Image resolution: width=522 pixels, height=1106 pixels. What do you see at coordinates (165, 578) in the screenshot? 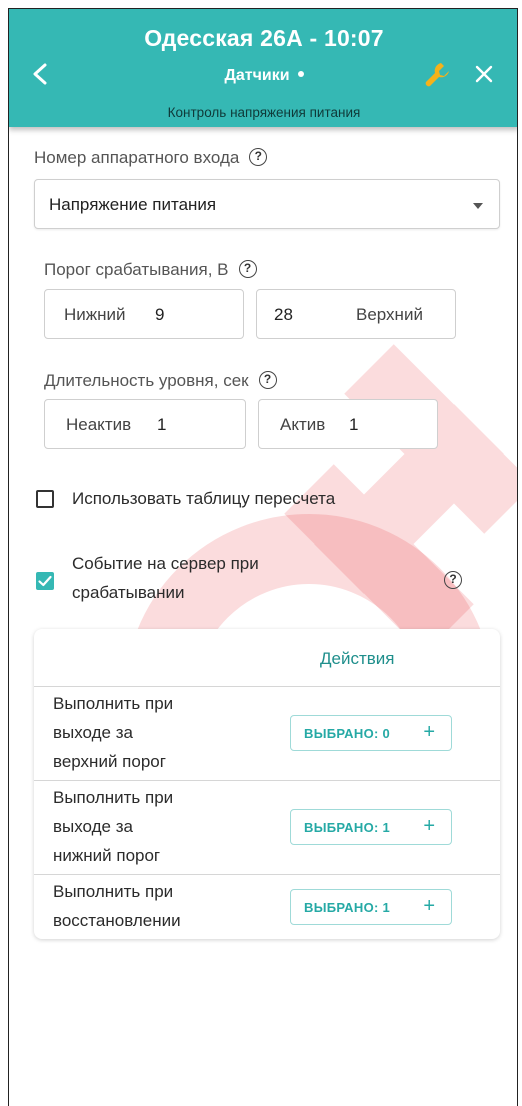
I see `event-to-server-label: Событие на сервер при срабатывании` at bounding box center [165, 578].